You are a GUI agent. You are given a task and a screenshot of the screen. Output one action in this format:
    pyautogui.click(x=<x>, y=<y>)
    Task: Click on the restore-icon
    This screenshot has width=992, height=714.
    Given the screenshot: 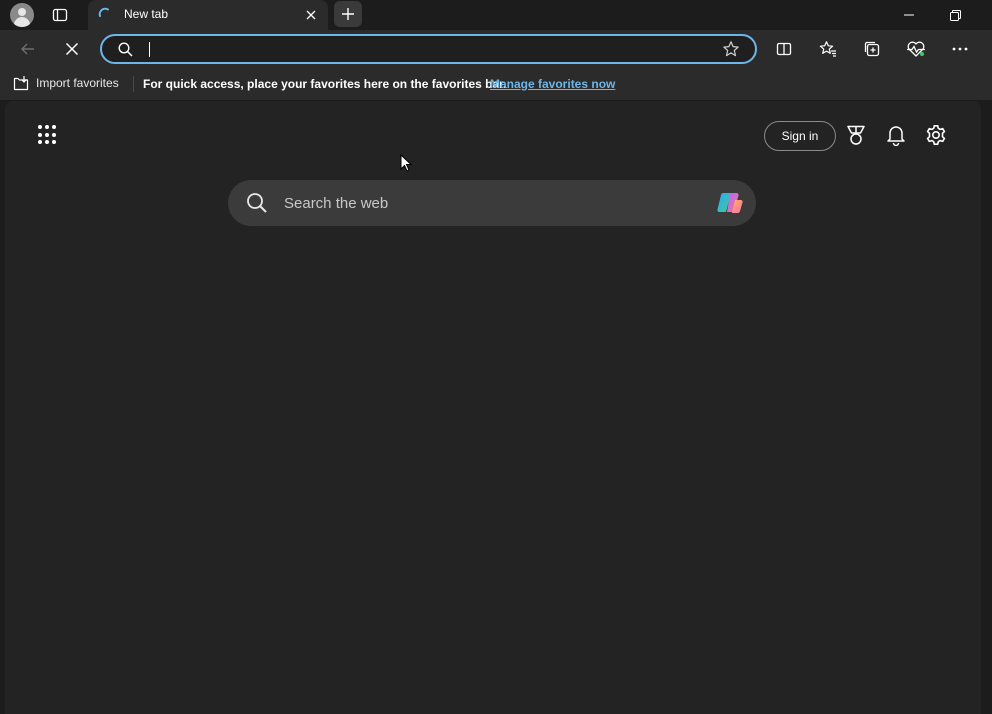 What is the action you would take?
    pyautogui.click(x=955, y=15)
    